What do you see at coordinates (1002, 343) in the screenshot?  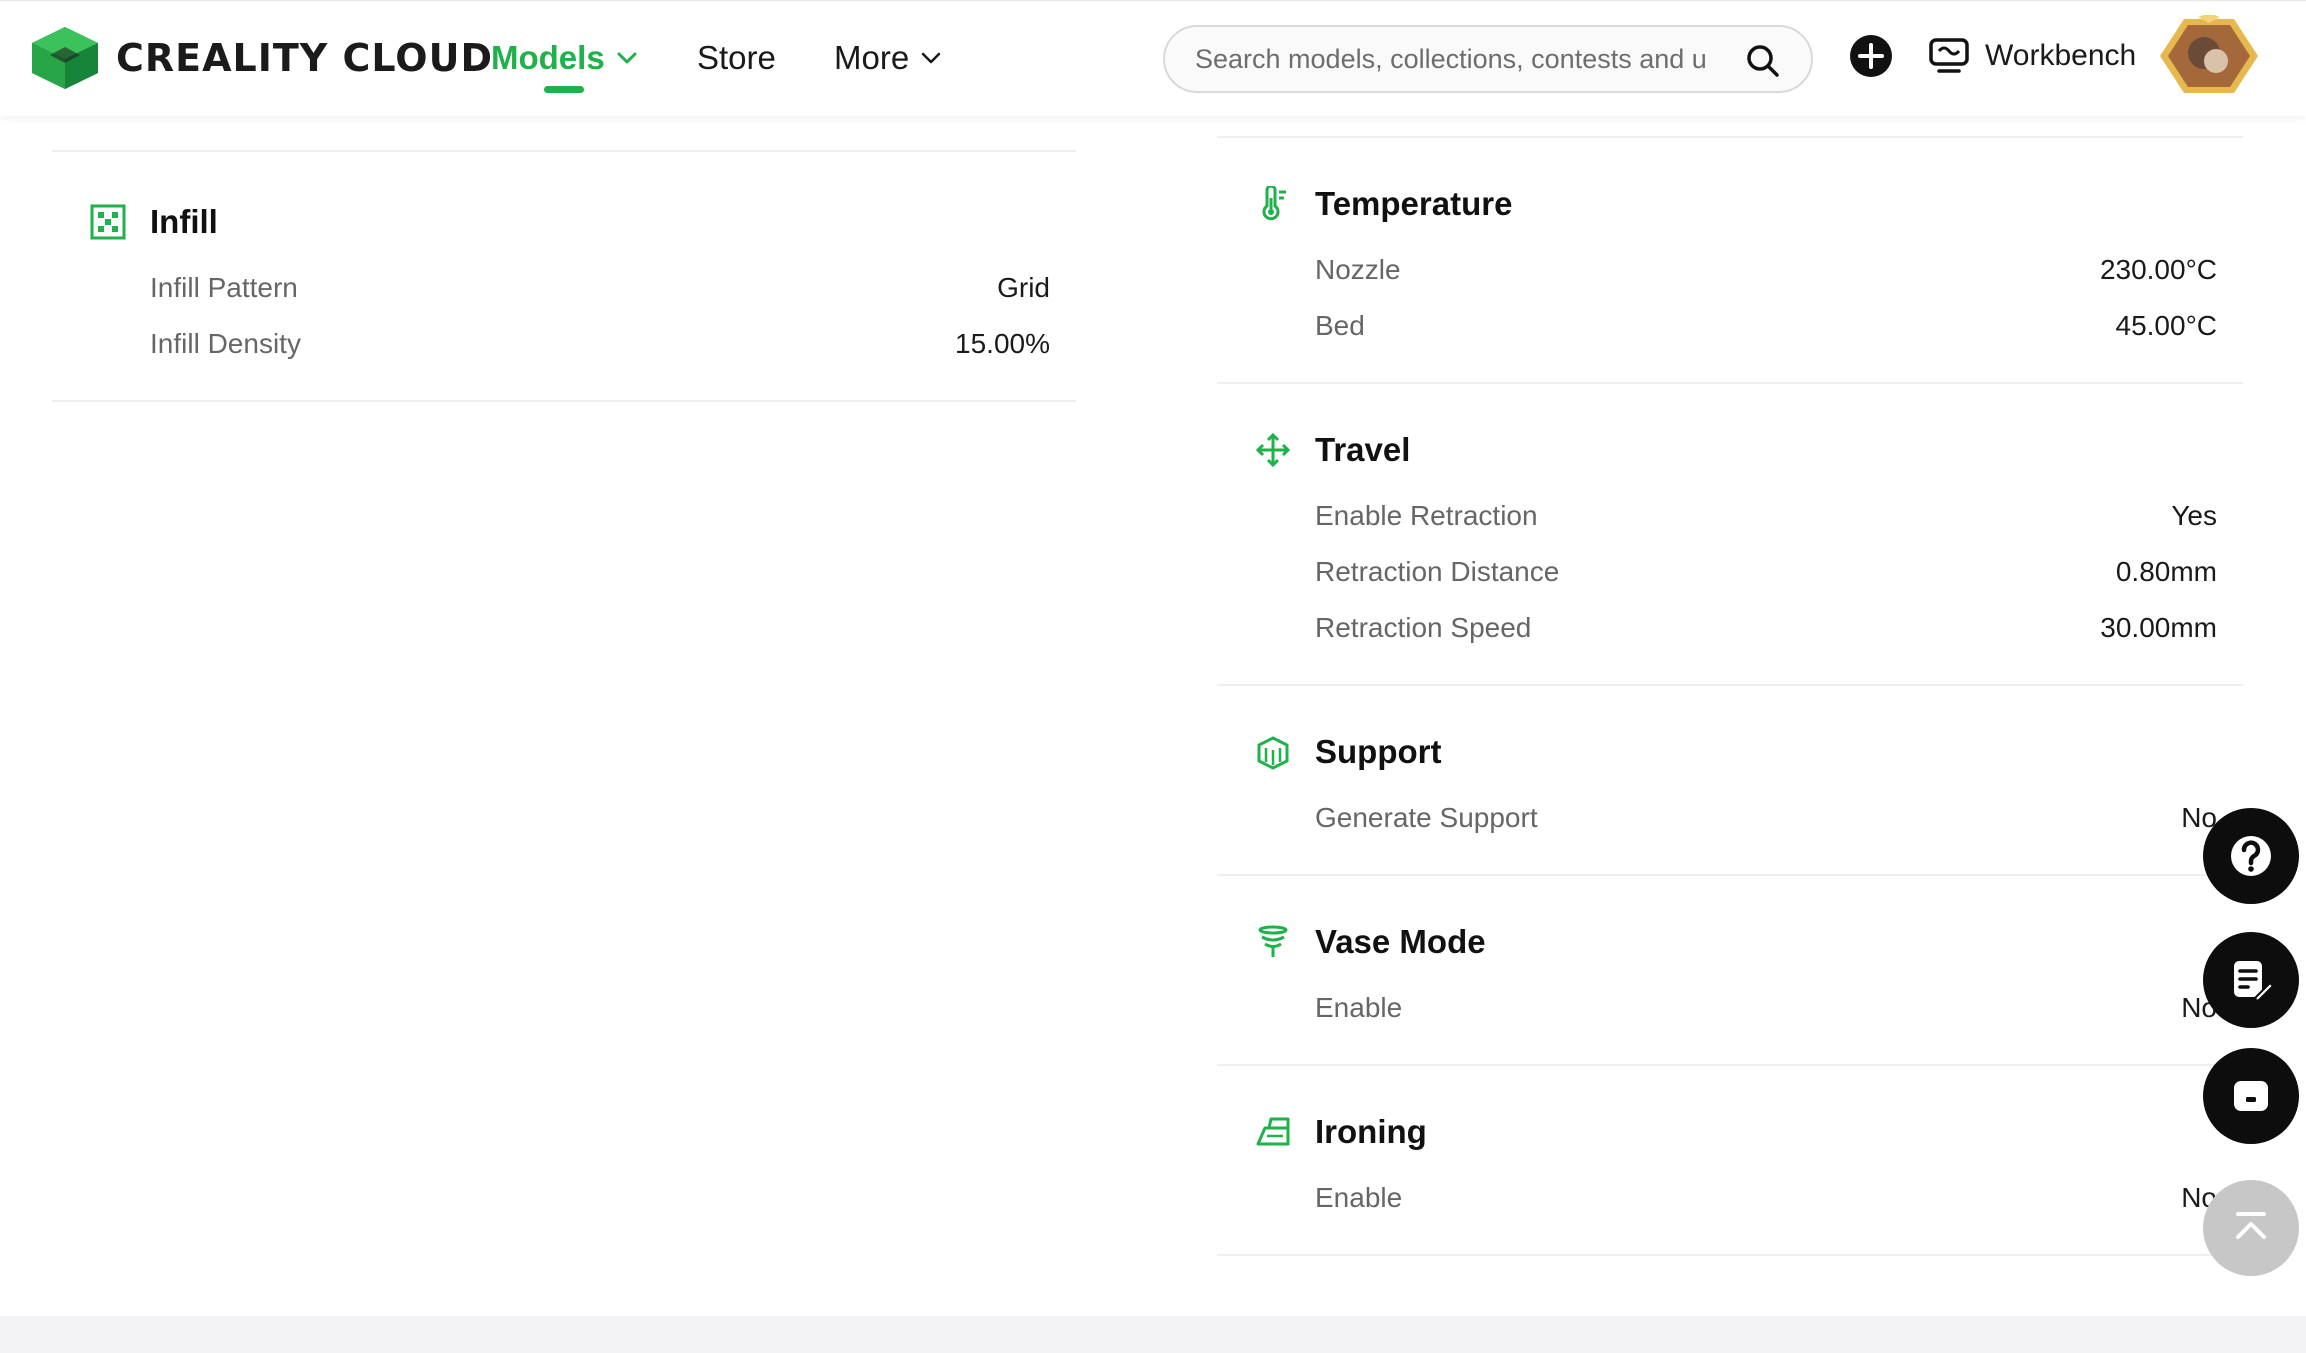 I see `setting-value: 15.00%` at bounding box center [1002, 343].